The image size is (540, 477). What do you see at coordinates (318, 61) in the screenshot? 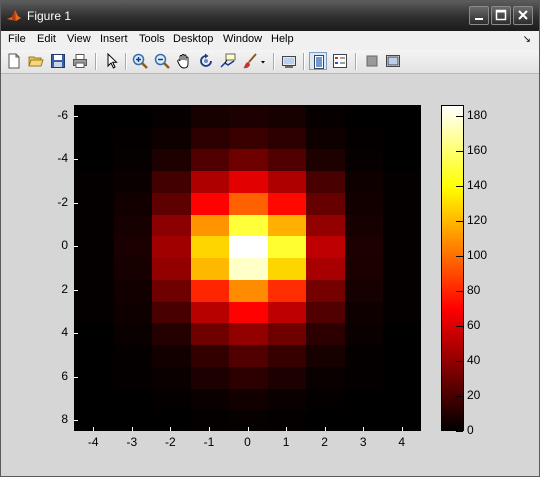
I see `insert-colorbar-button` at bounding box center [318, 61].